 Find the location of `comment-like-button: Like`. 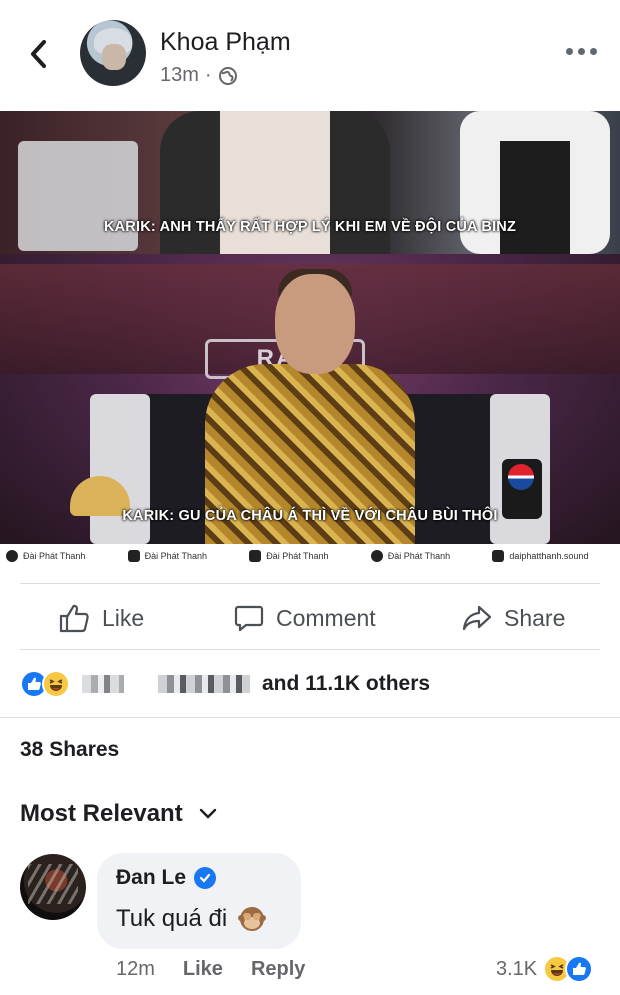

comment-like-button: Like is located at coordinates (203, 969).